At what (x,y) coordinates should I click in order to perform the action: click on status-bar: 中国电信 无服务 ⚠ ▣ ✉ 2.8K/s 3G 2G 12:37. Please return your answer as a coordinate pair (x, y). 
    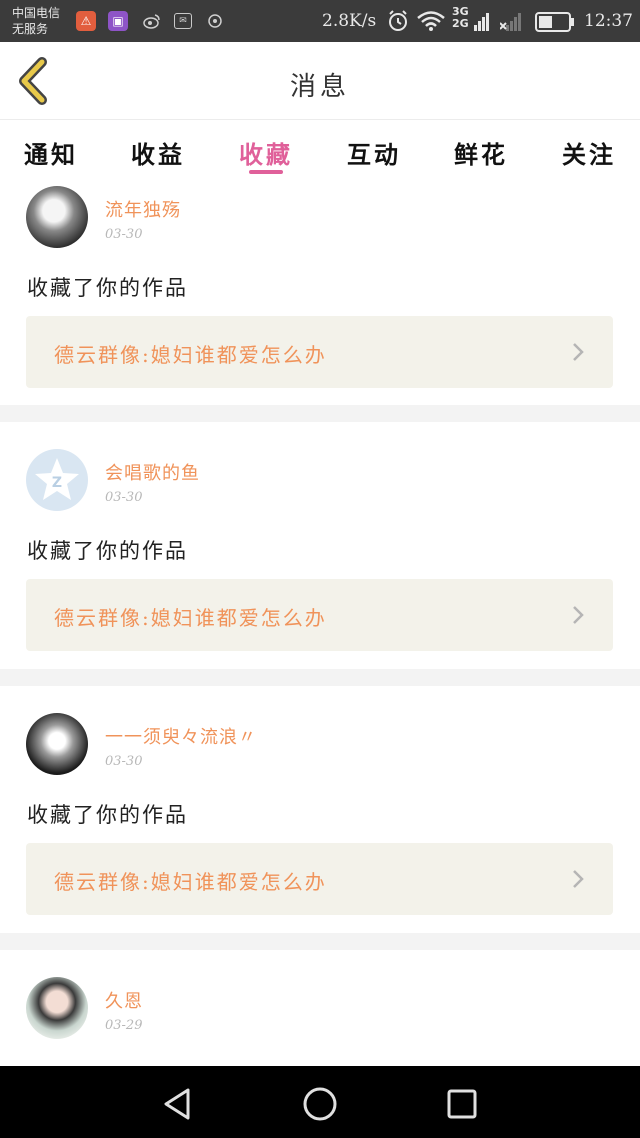
    Looking at the image, I should click on (320, 21).